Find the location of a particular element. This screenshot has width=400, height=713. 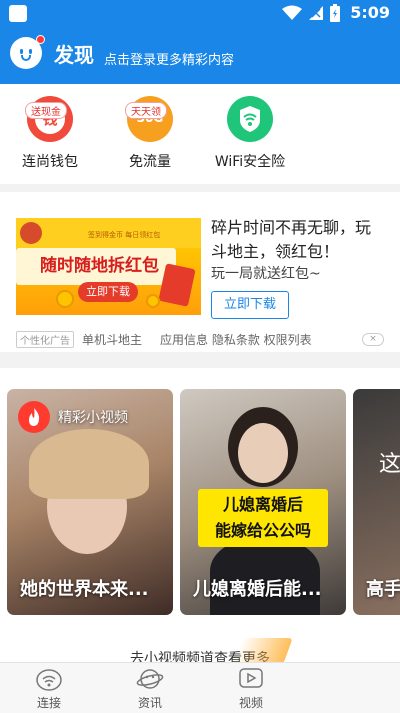

avatar is located at coordinates (27, 52).